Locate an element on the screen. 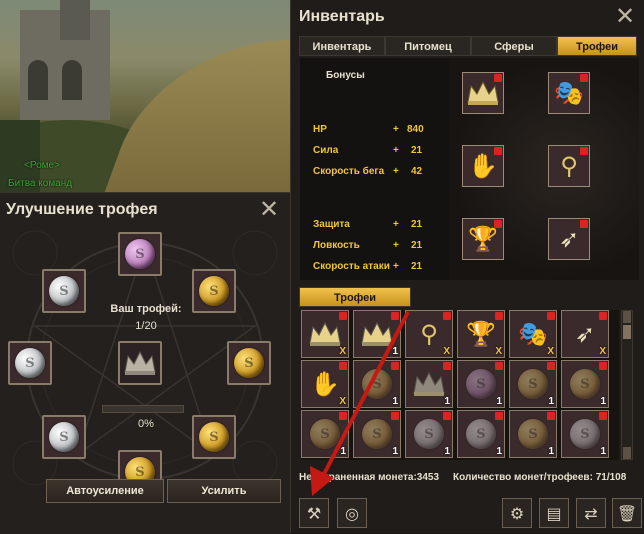 The image size is (644, 534). trophy-count: 1/20 is located at coordinates (146, 326).